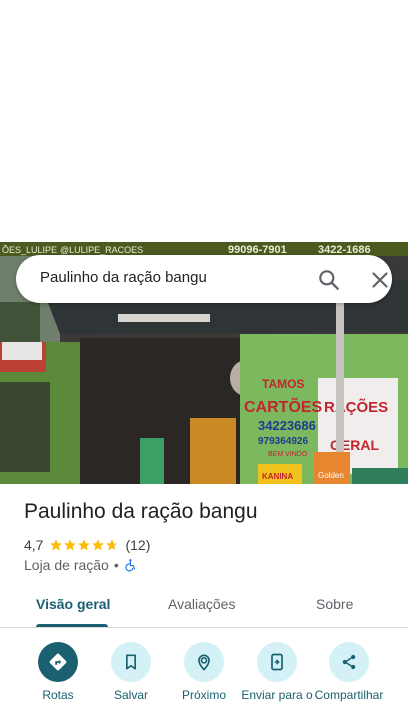 This screenshot has width=408, height=726. Describe the element at coordinates (349, 695) in the screenshot. I see `share-label: Compartilhar` at that location.